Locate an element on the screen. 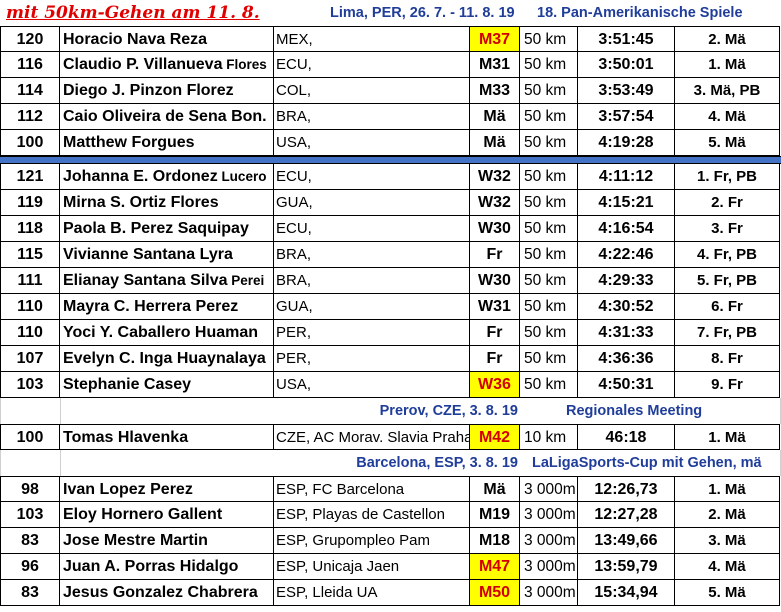  bib-number: 120 is located at coordinates (30, 39).